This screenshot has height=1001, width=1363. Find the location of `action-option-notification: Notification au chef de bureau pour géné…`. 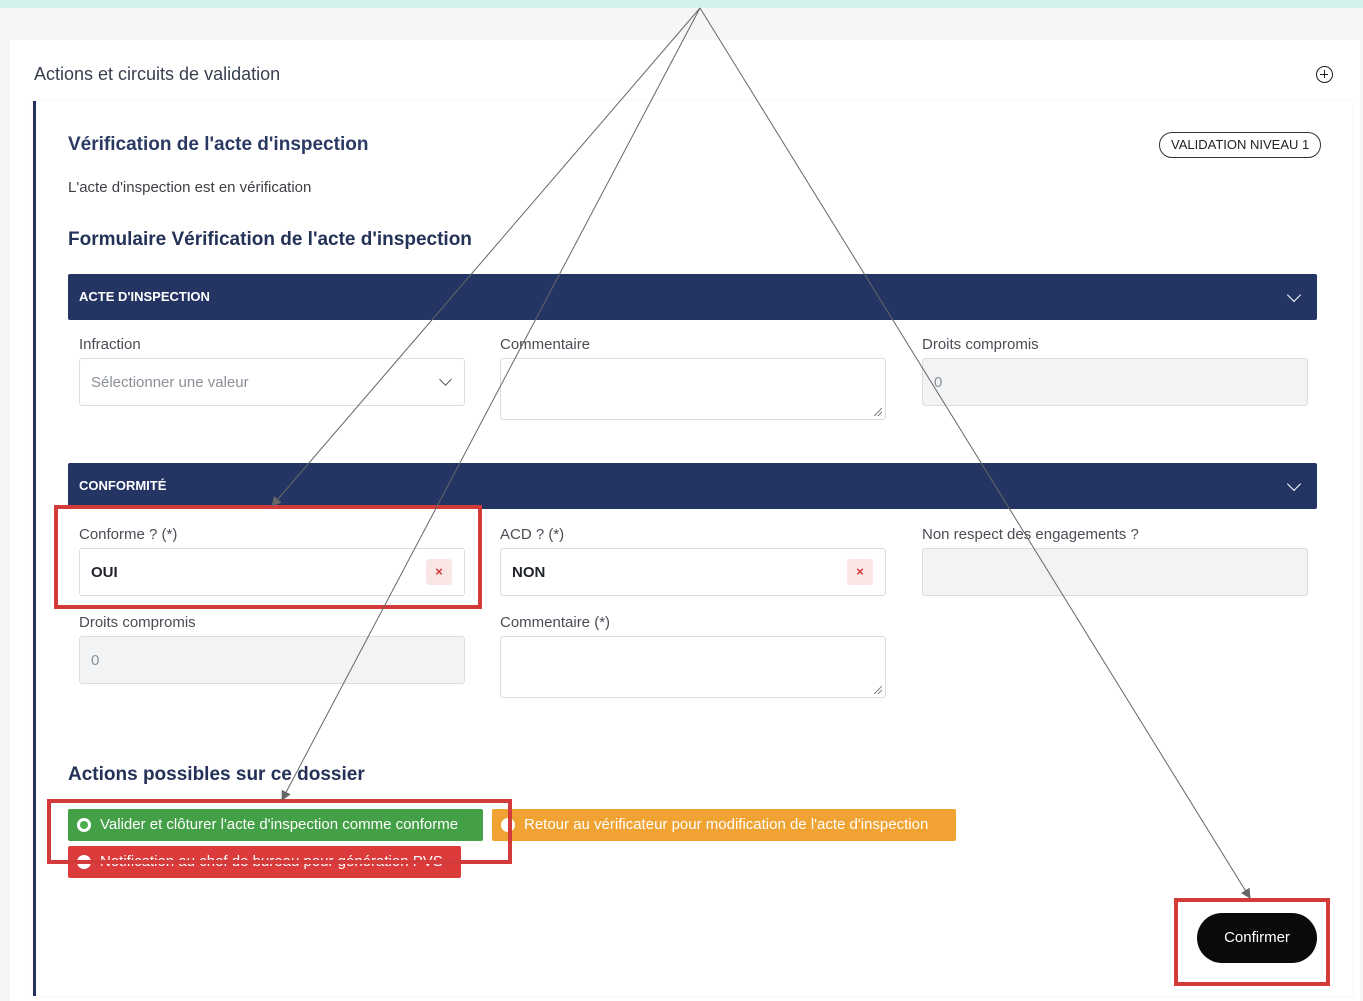

action-option-notification: Notification au chef de bureau pour géné… is located at coordinates (264, 862).